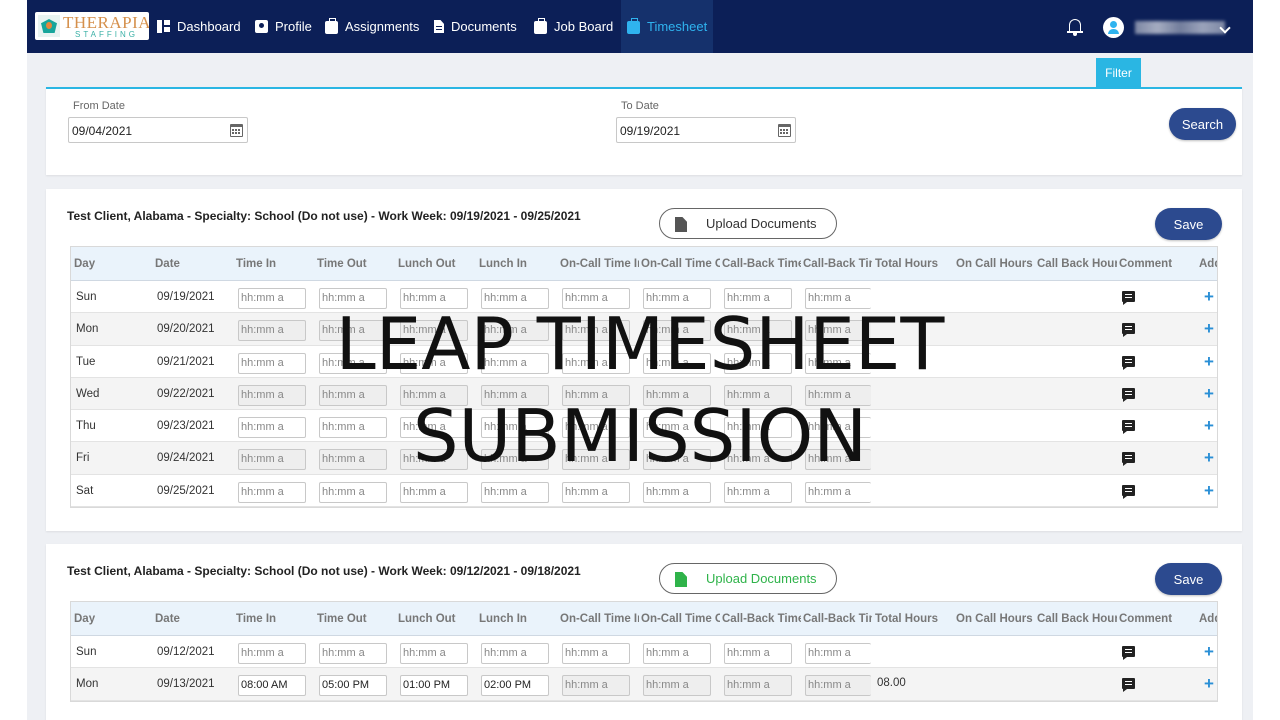  I want to click on upload-documents-button: Upload Documents, so click(748, 578).